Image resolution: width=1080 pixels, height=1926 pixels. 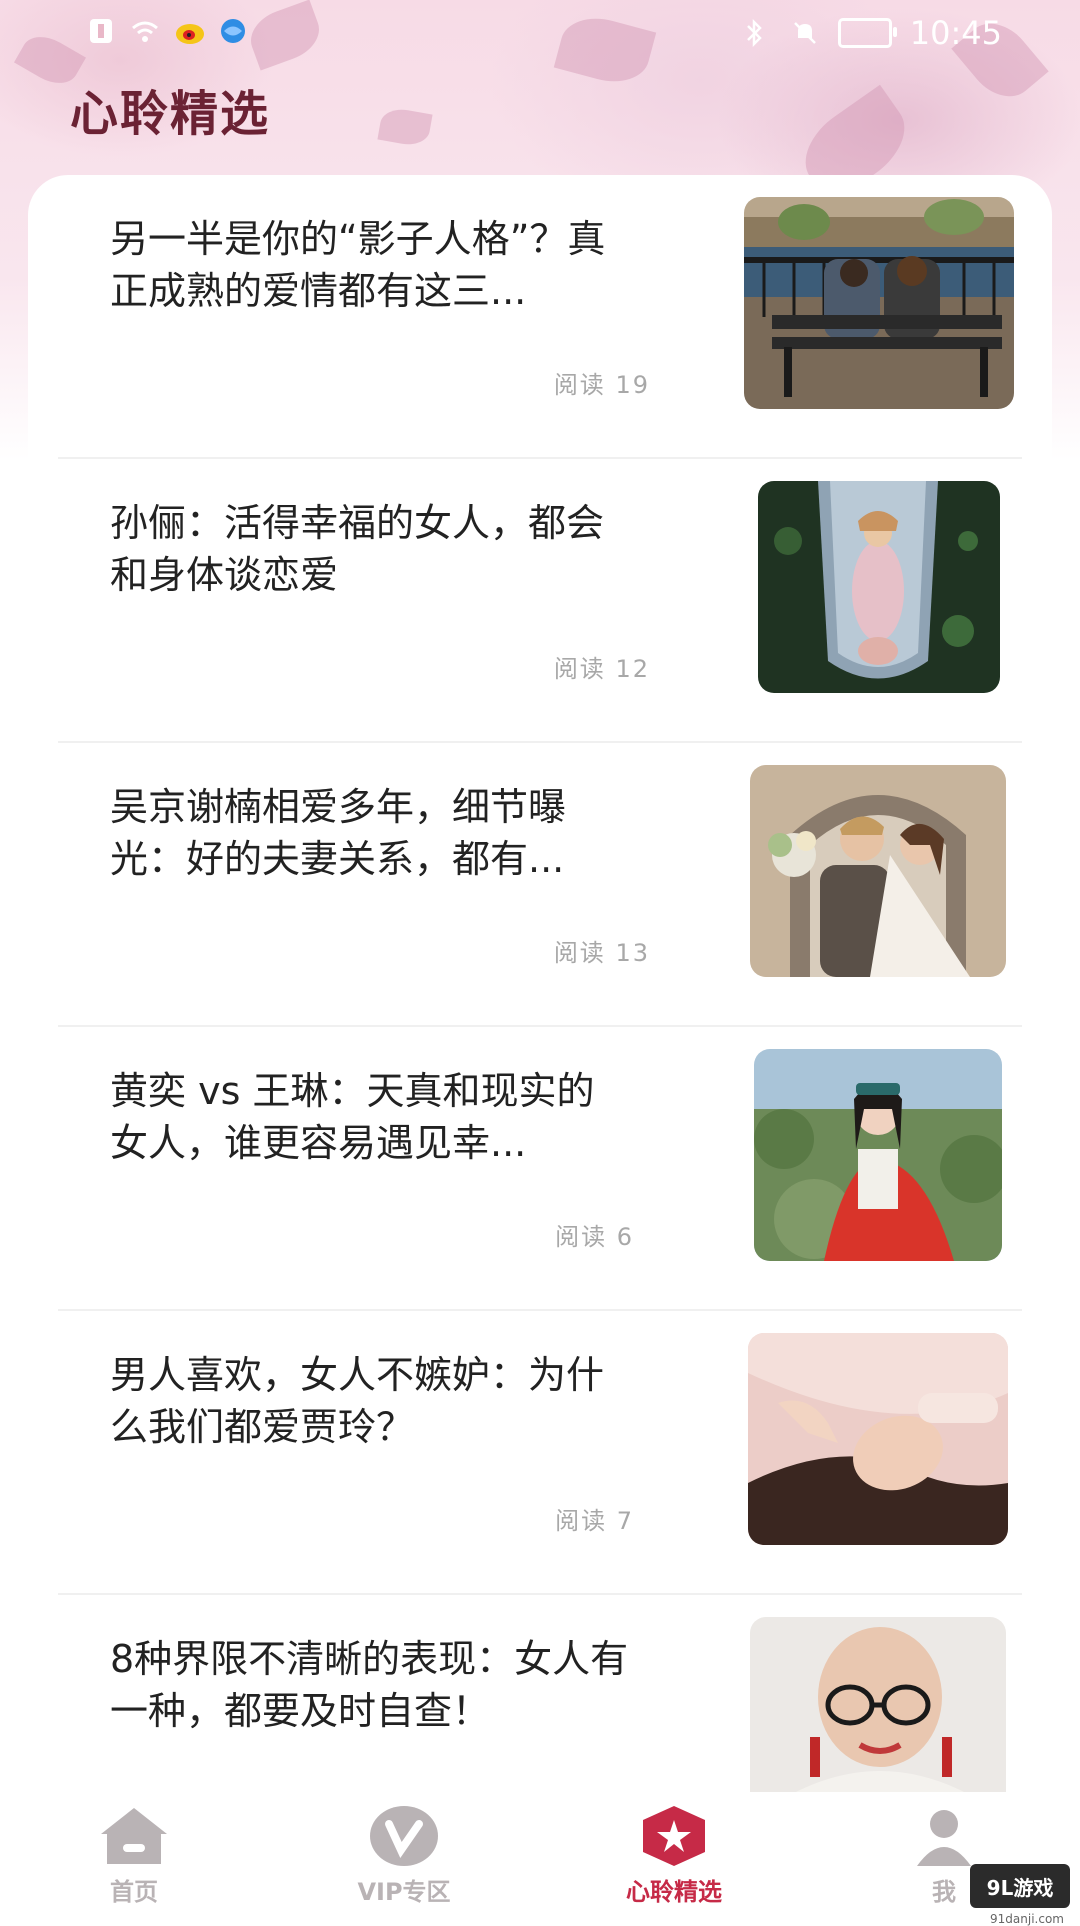 I want to click on status-system-icons: 10:45, so click(x=872, y=33).